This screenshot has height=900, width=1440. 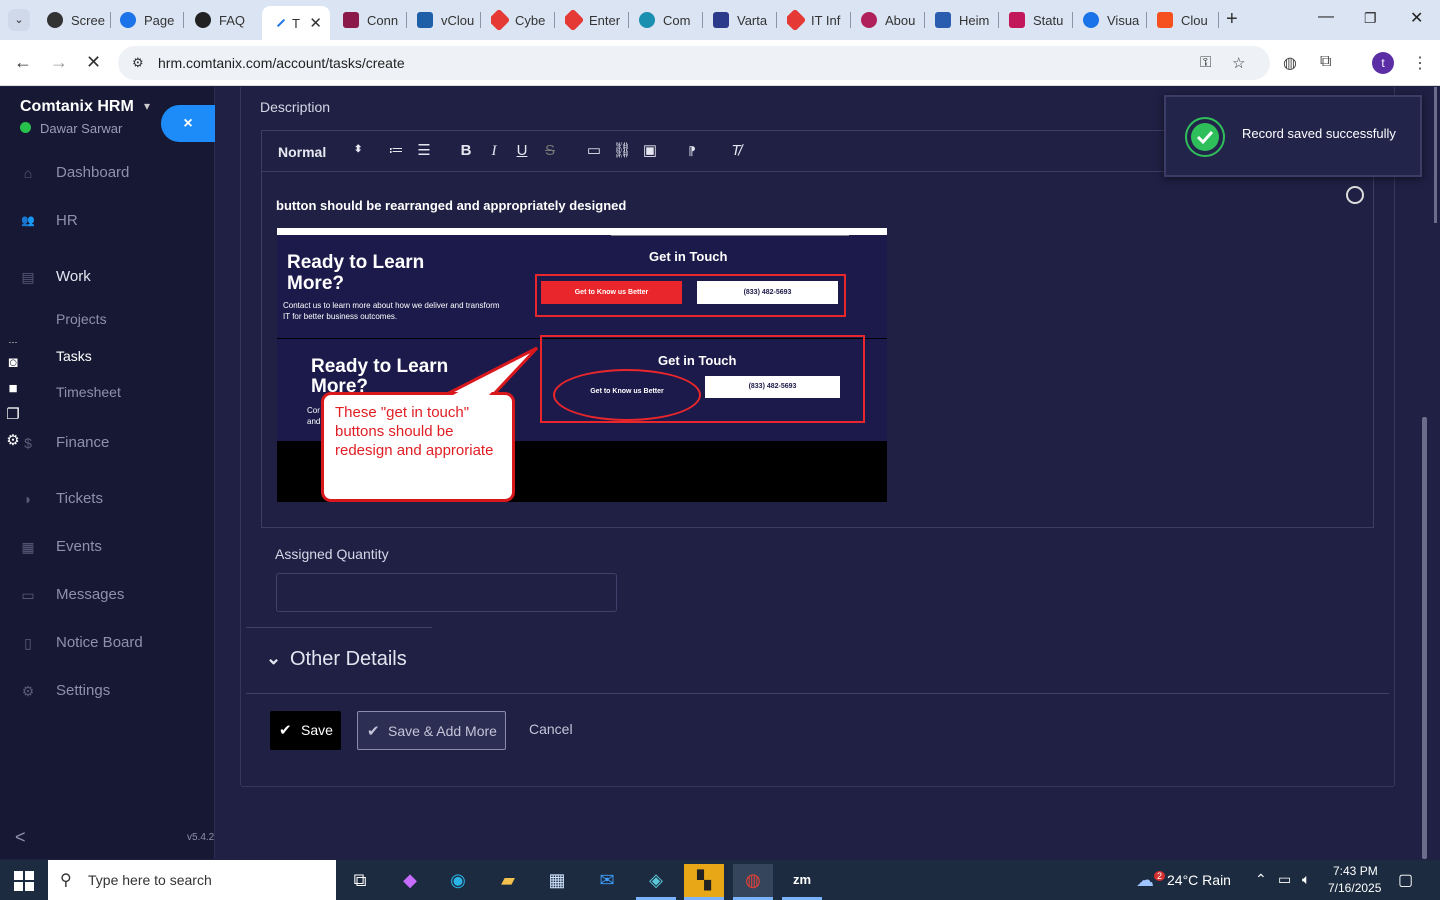 I want to click on browser-tab: Visua, so click(x=1115, y=20).